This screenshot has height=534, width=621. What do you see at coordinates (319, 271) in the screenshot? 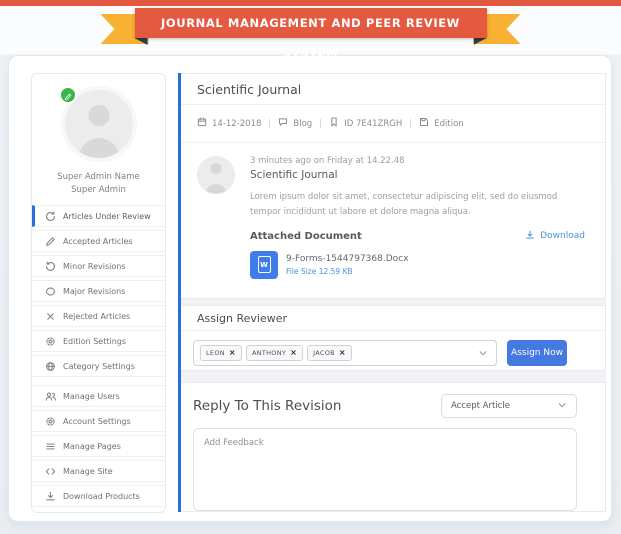
I see `file-size: File Size 12.59 KB` at bounding box center [319, 271].